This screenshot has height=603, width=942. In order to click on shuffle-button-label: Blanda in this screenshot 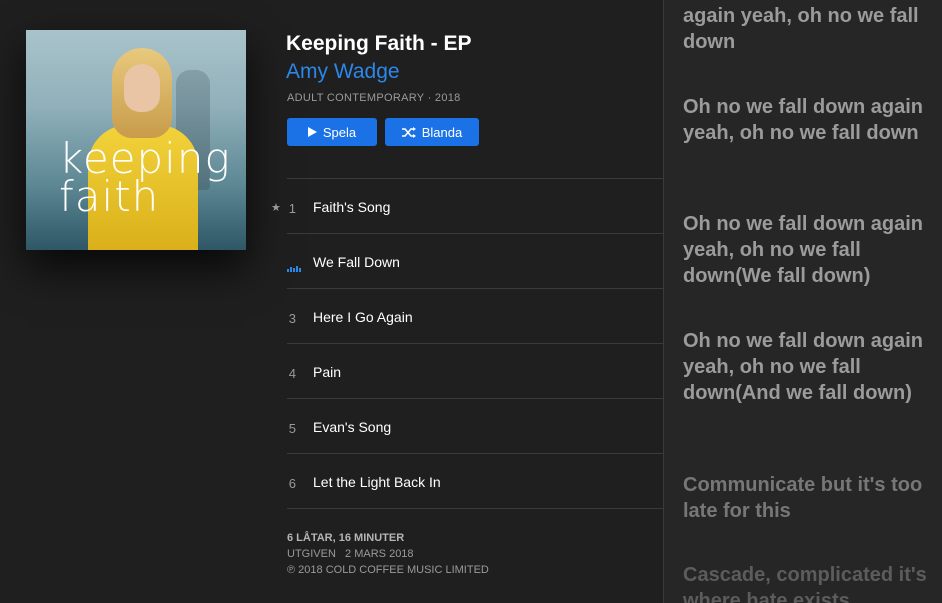, I will do `click(442, 132)`.